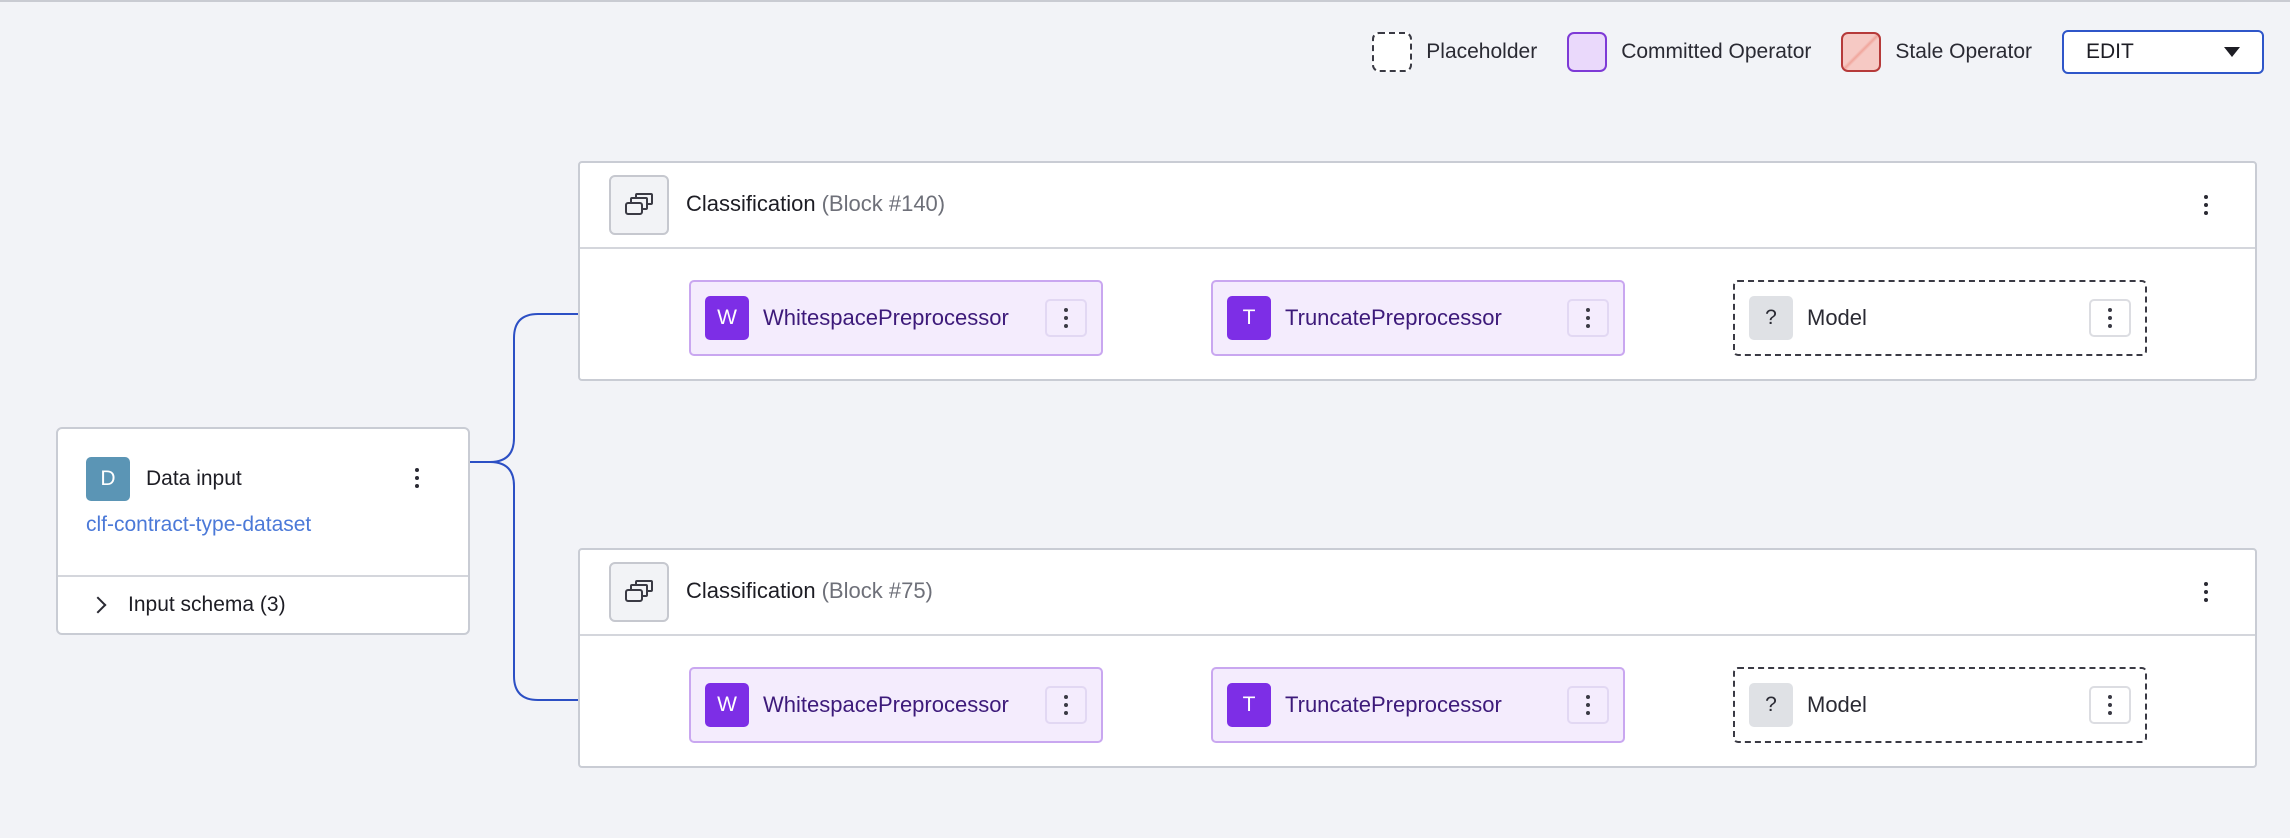  I want to click on dataset-link: clf-contract-type-dataset, so click(198, 525).